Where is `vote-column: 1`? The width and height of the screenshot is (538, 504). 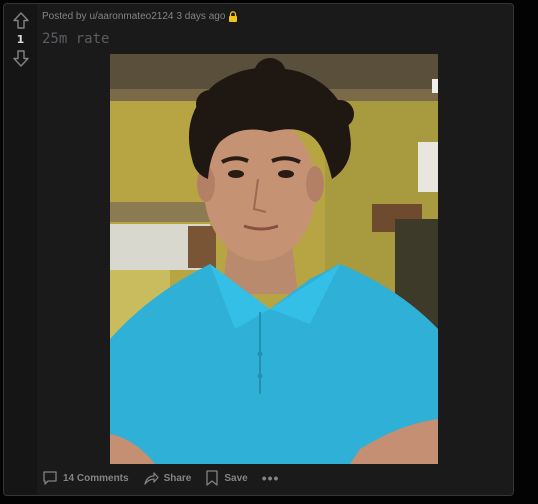
vote-column: 1 is located at coordinates (20, 249).